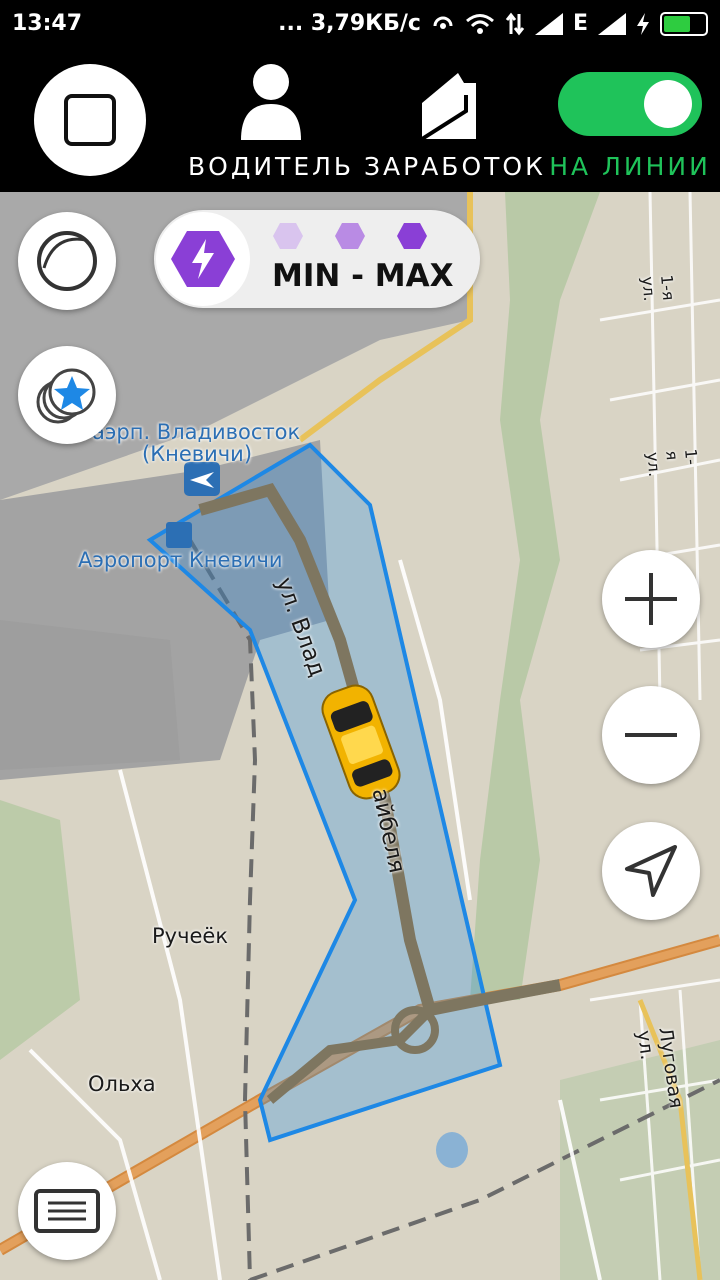 The height and width of the screenshot is (1280, 720). I want to click on surge-pricing-panel: MIN - MAX, so click(317, 259).